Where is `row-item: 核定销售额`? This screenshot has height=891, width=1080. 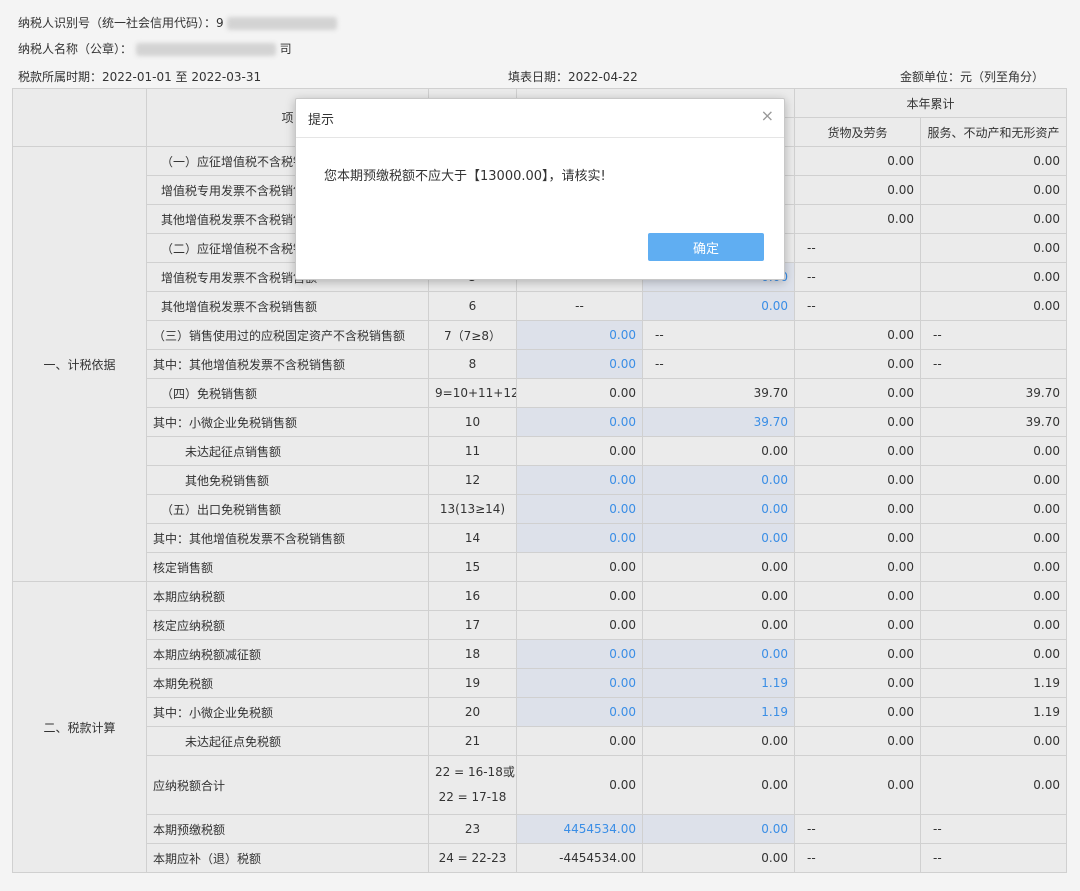
row-item: 核定销售额 is located at coordinates (287, 567).